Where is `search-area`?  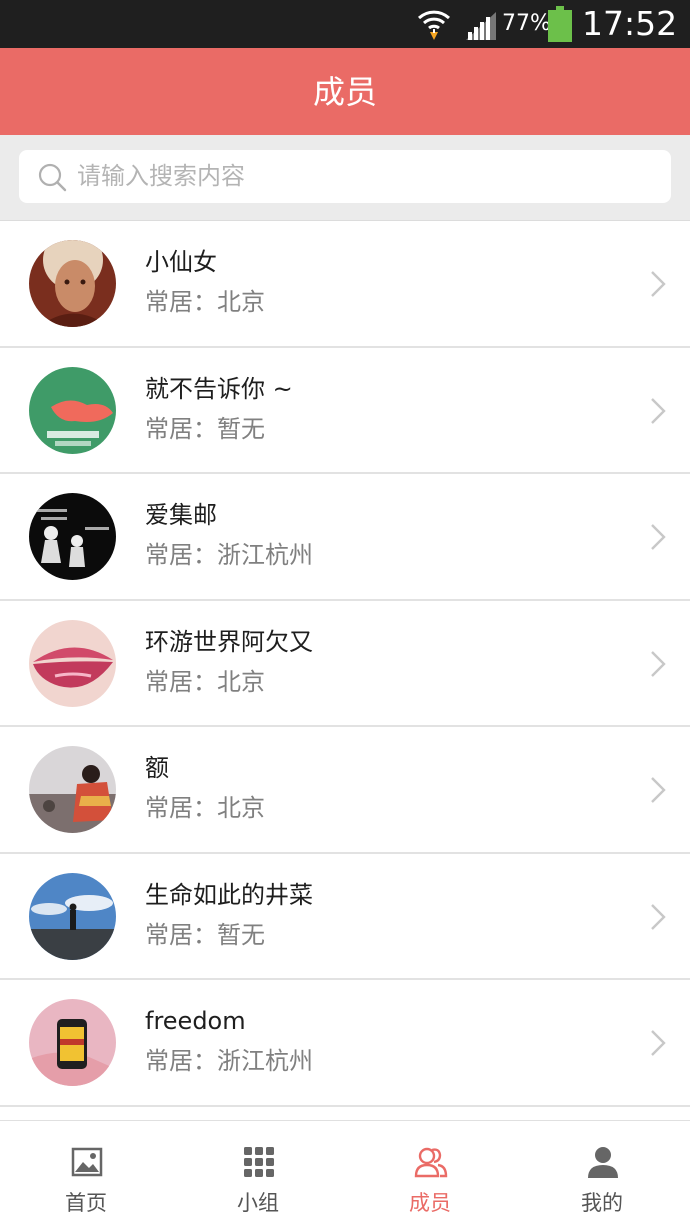 search-area is located at coordinates (345, 177).